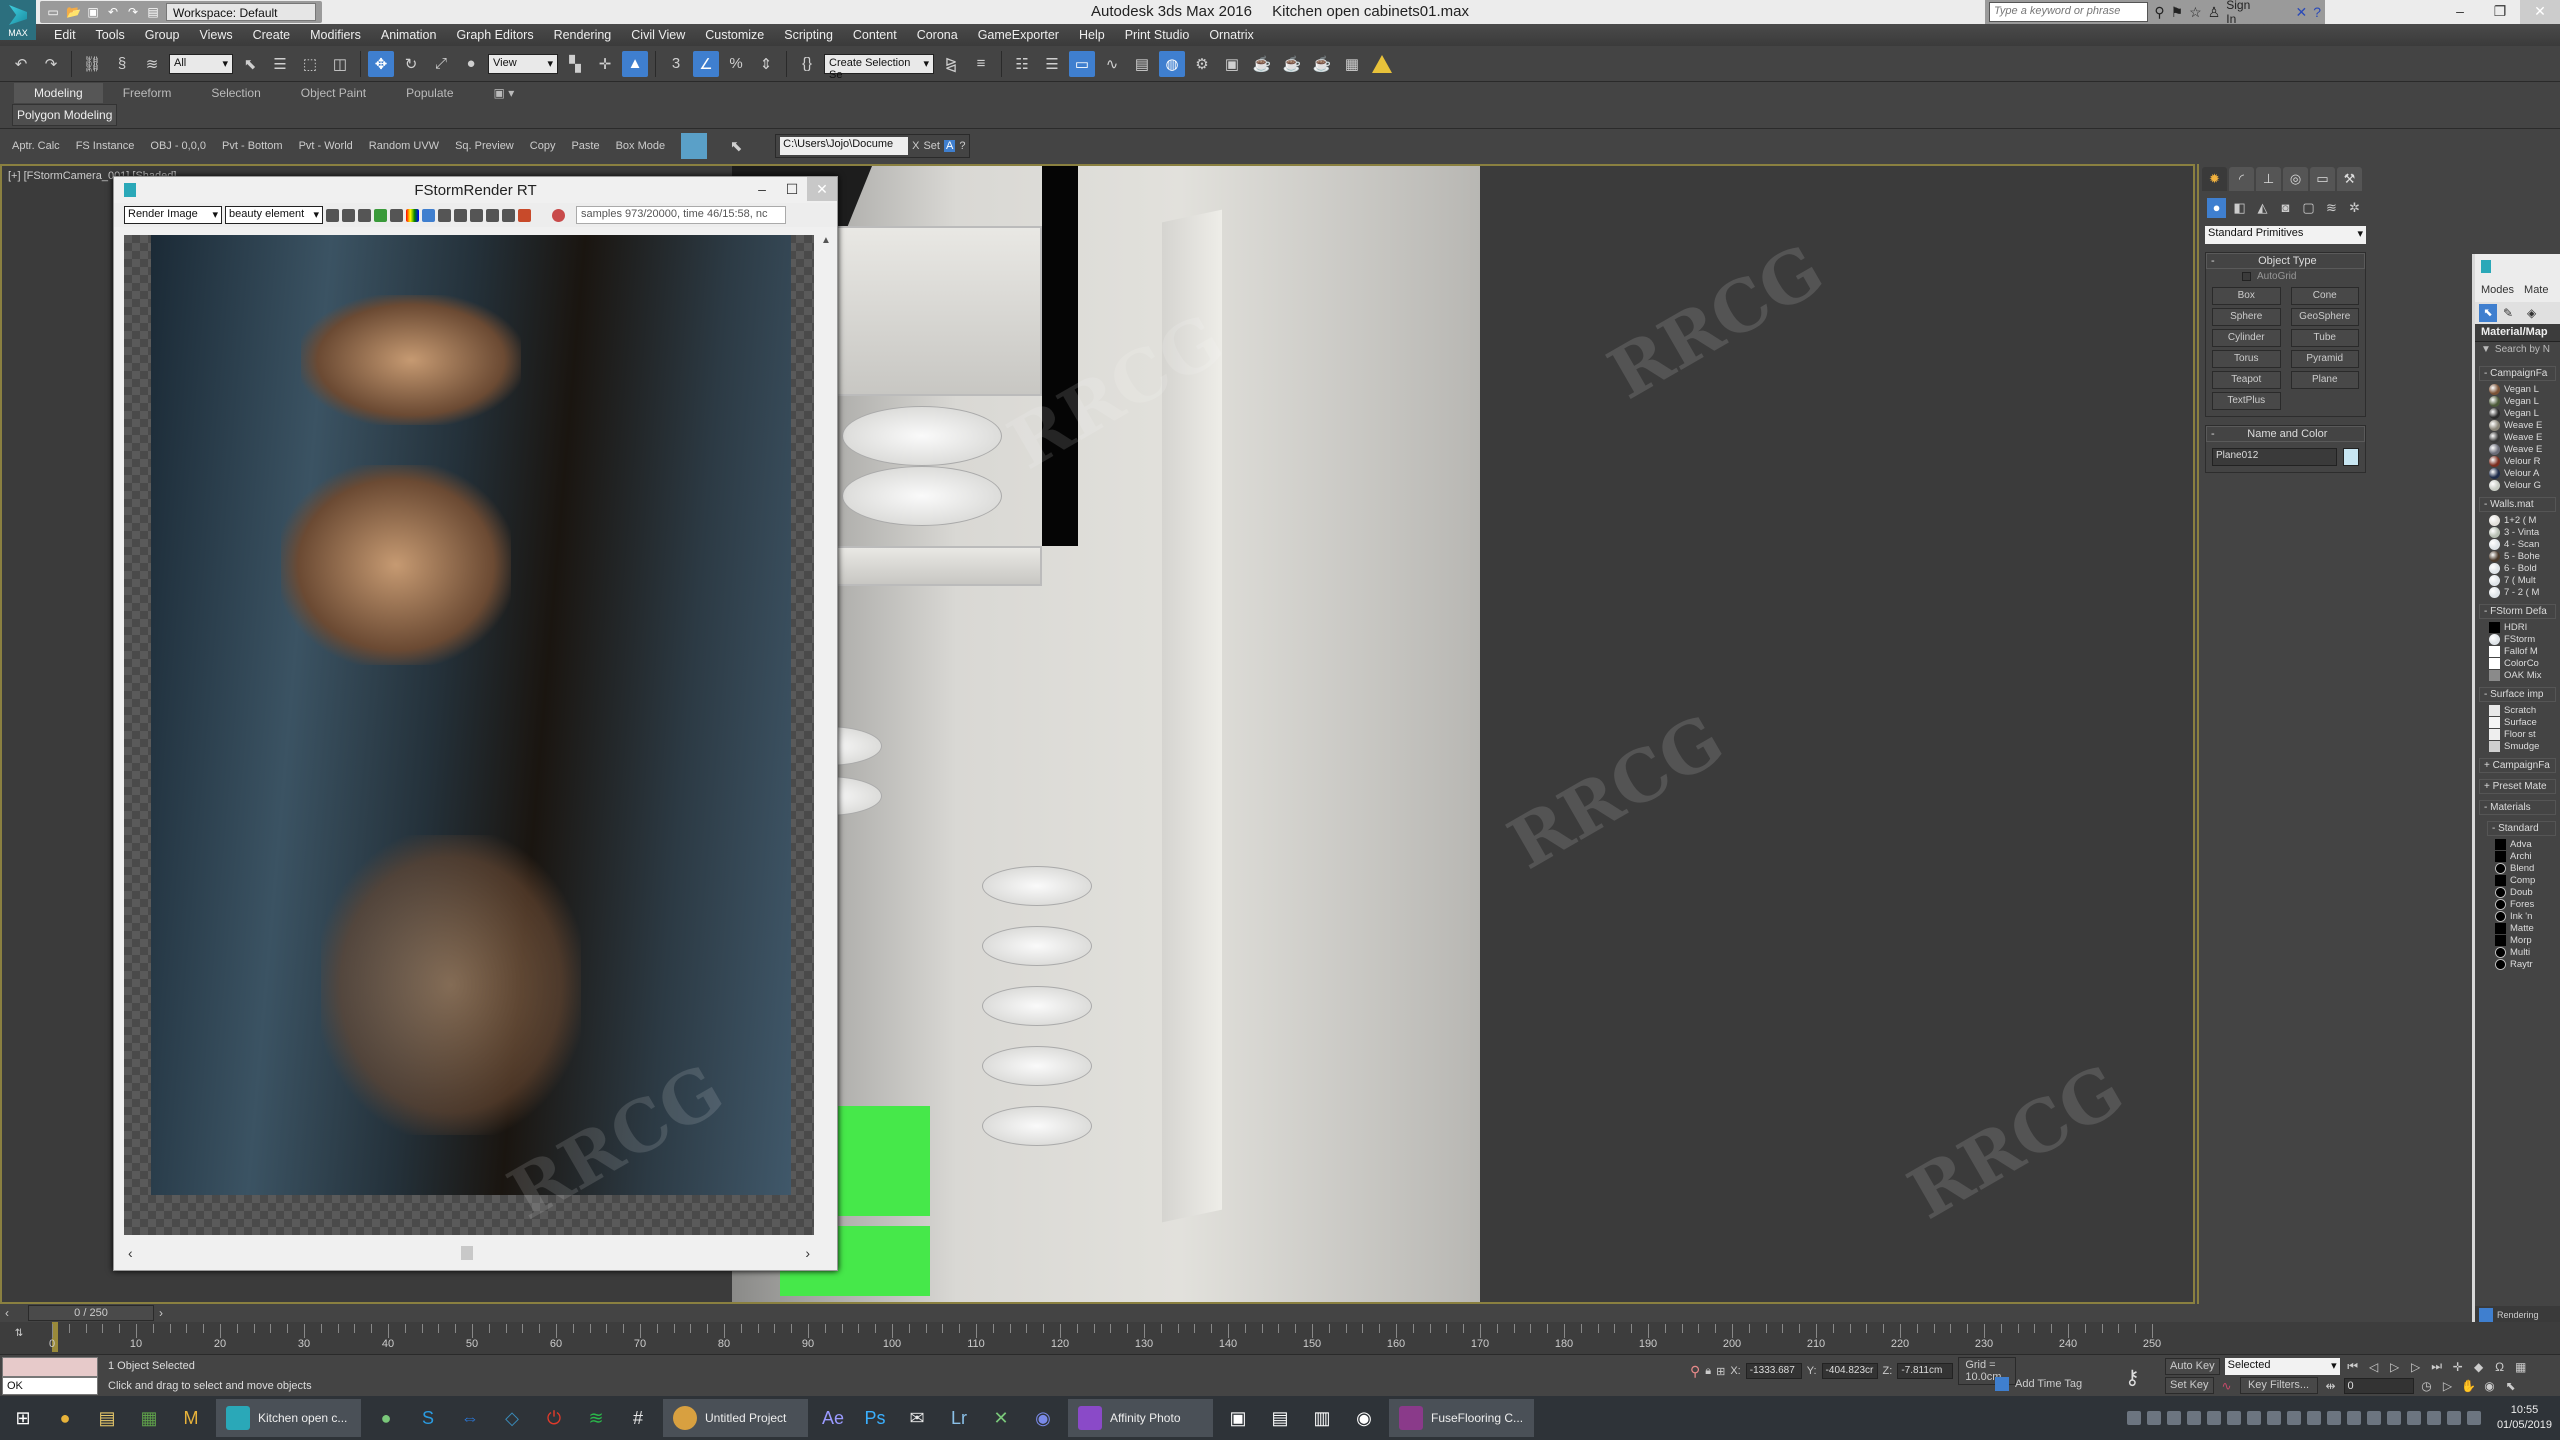 This screenshot has width=2560, height=1440. What do you see at coordinates (348, 215) in the screenshot?
I see `save-image-icon` at bounding box center [348, 215].